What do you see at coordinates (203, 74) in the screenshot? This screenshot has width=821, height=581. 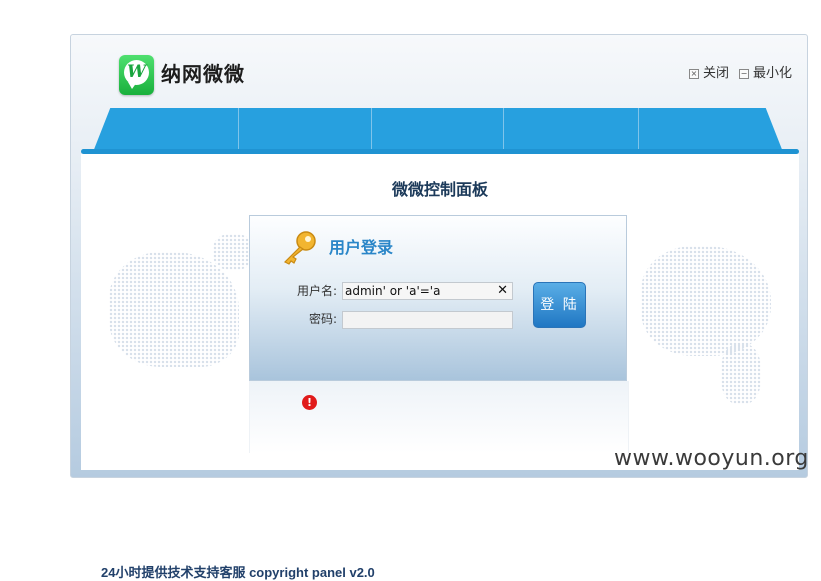 I see `brand-name: 纳网微微` at bounding box center [203, 74].